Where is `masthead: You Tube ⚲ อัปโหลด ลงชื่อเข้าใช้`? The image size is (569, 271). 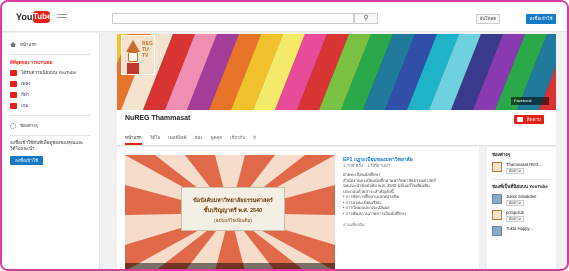
masthead: You Tube ⚲ อัปโหลด ลงชื่อเข้าใช้ is located at coordinates (284, 17).